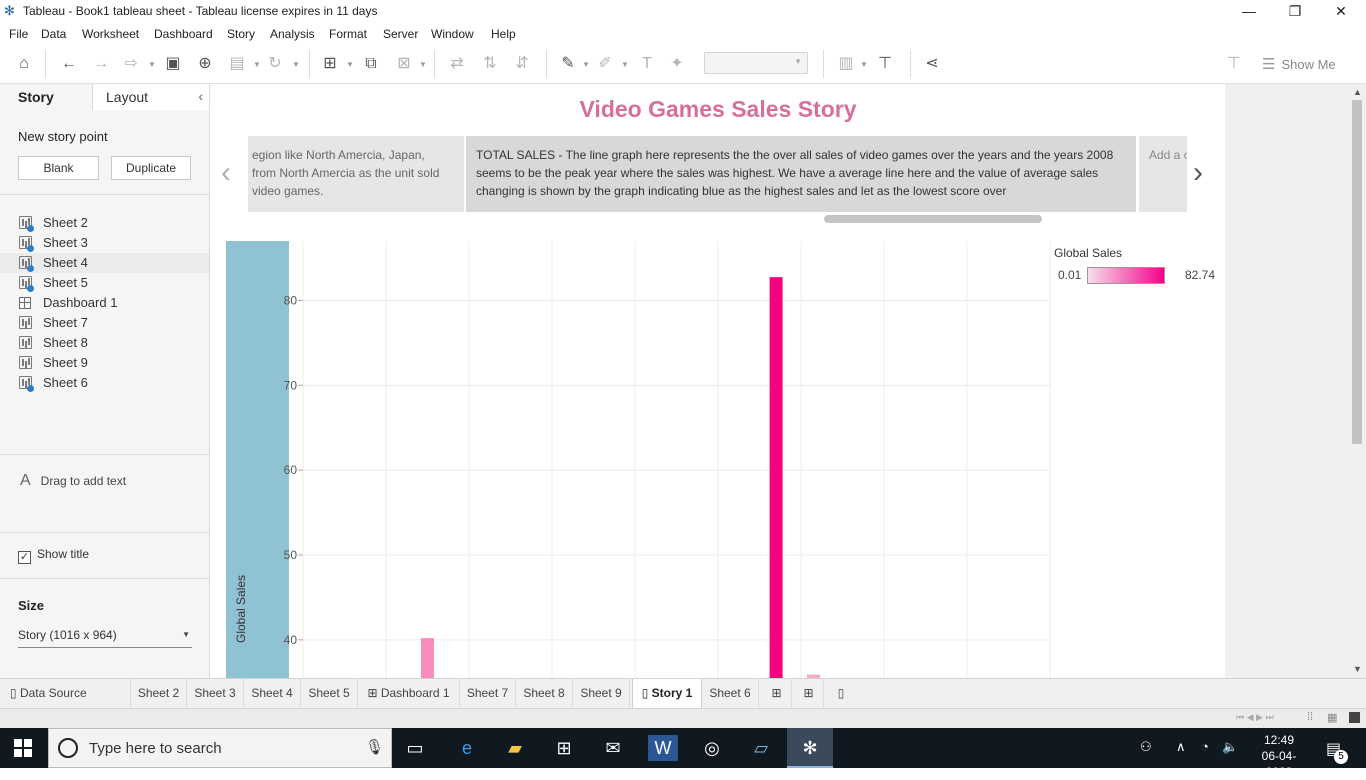  What do you see at coordinates (1357, 669) in the screenshot?
I see `scroll-down-icon: ▼` at bounding box center [1357, 669].